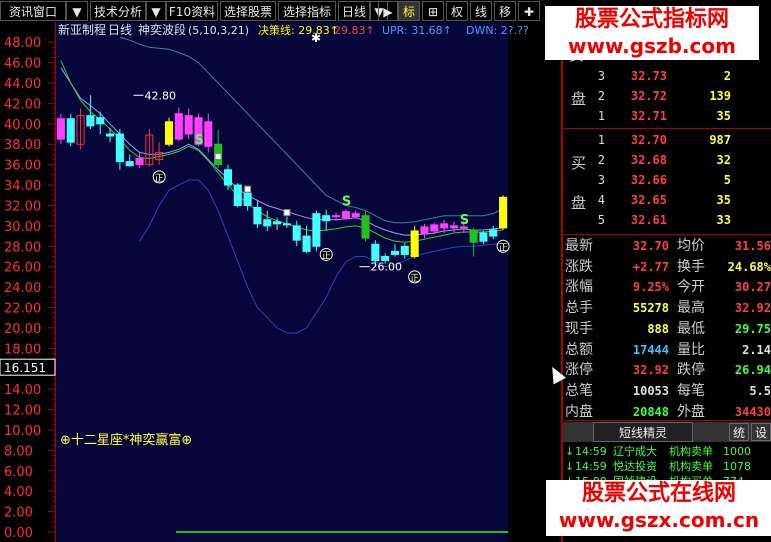 The image size is (771, 542). I want to click on stat-value: 5.5, so click(760, 390).